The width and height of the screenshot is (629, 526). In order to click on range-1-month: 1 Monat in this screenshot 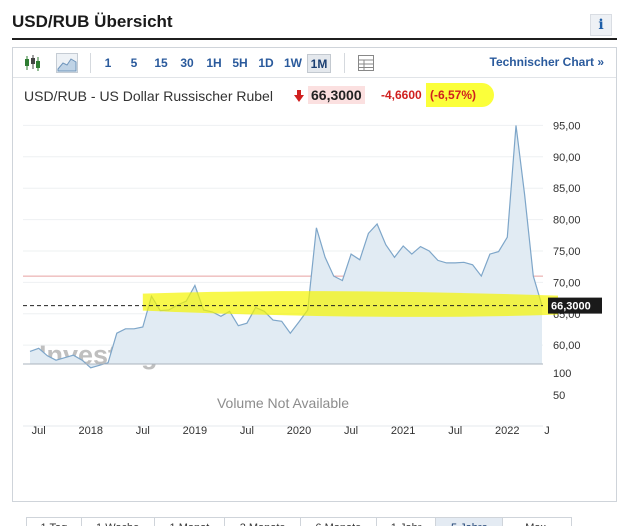, I will do `click(190, 522)`.